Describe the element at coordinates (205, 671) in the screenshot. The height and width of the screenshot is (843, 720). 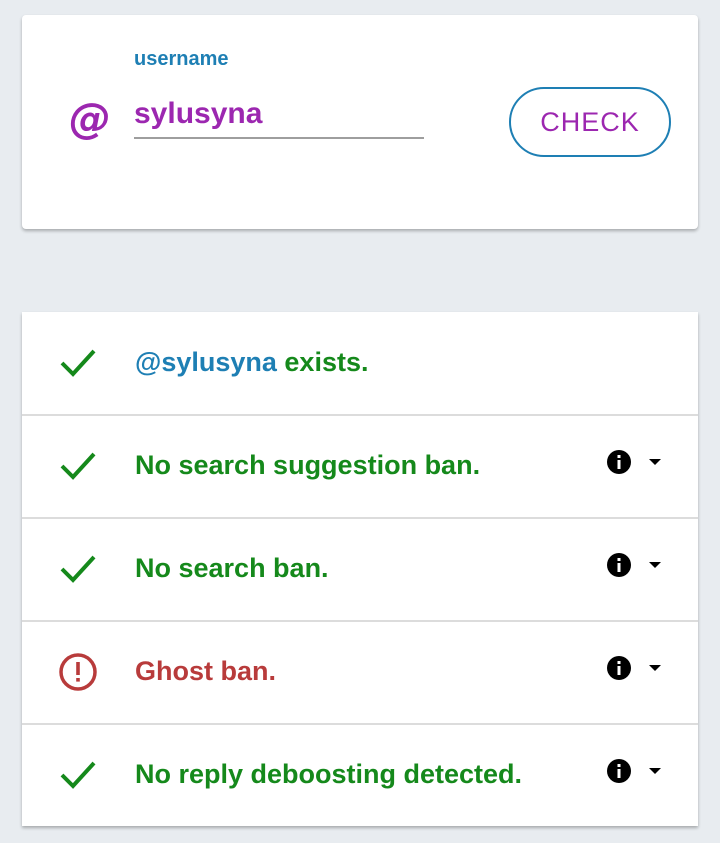
I see `result-text-ghost-ban: Ghost ban.` at that location.